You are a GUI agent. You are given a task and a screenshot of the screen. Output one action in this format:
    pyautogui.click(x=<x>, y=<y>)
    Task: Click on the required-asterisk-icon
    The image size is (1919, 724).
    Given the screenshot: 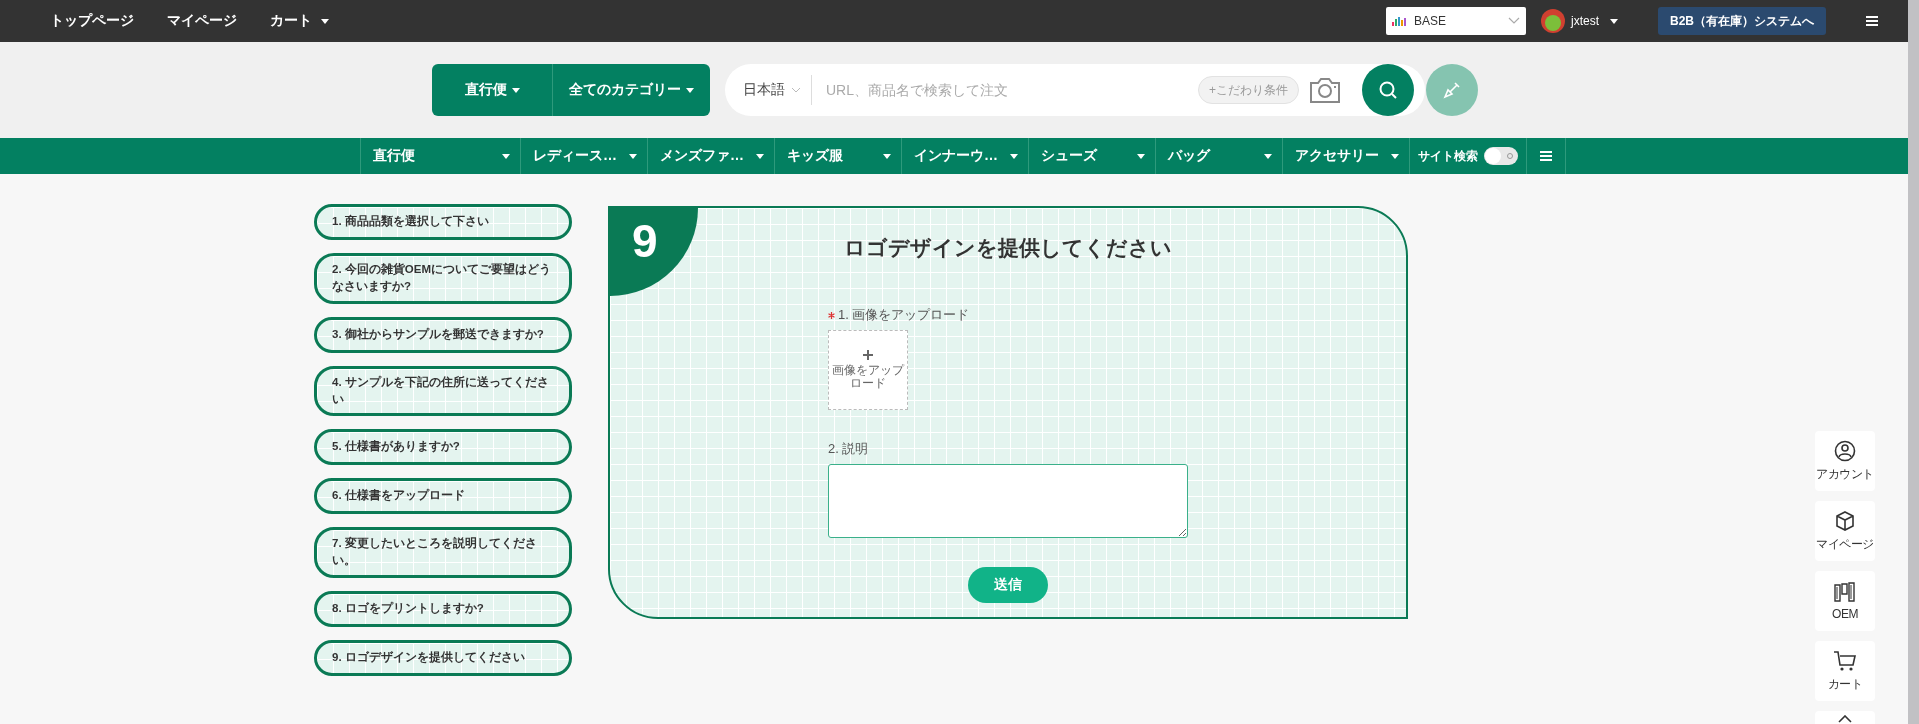 What is the action you would take?
    pyautogui.click(x=831, y=315)
    